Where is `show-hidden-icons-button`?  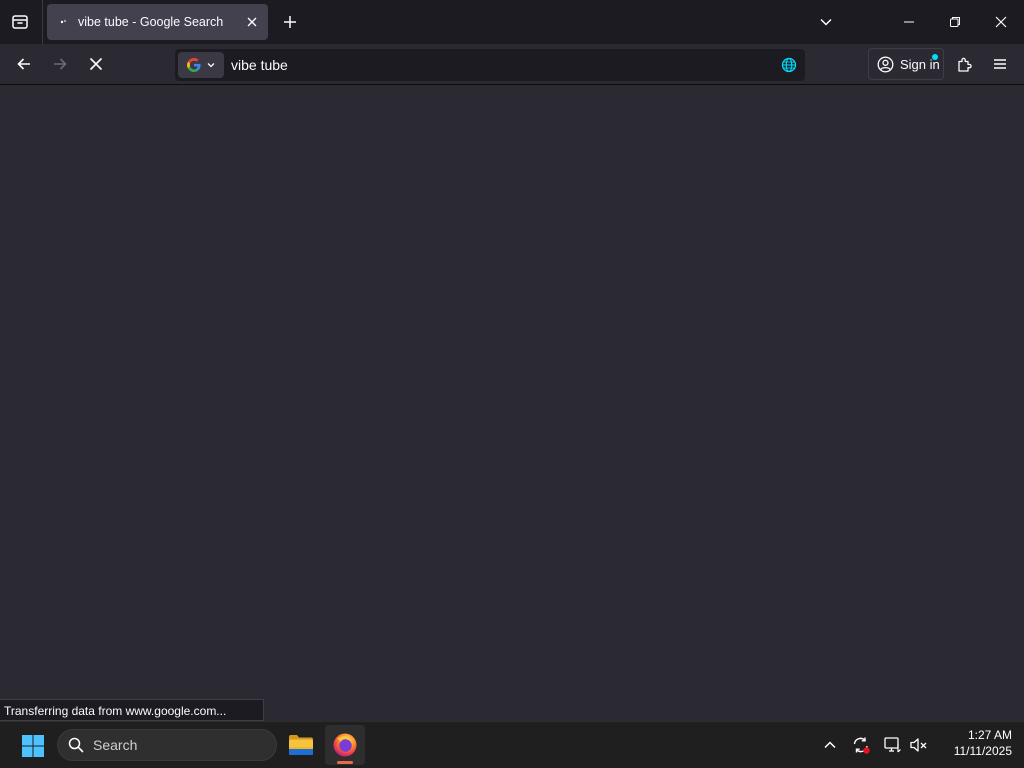 show-hidden-icons-button is located at coordinates (830, 745).